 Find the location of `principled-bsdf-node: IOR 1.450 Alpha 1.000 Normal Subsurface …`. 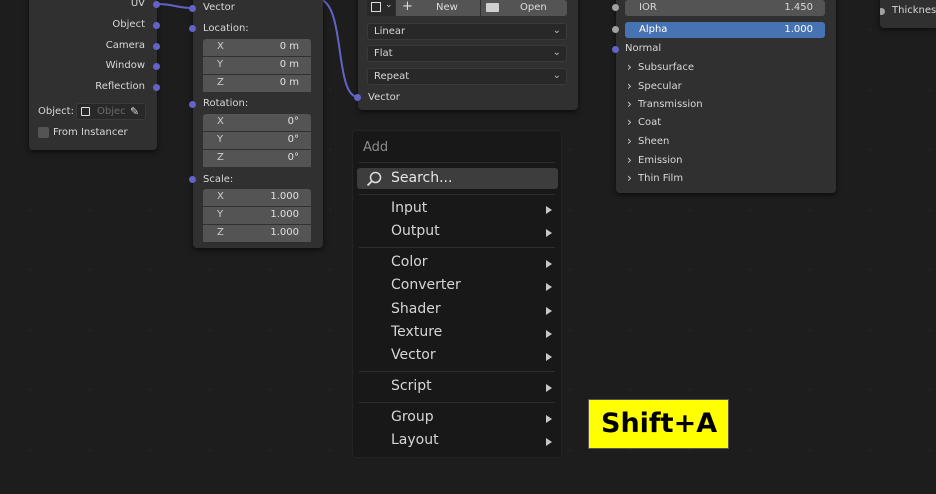

principled-bsdf-node: IOR 1.450 Alpha 1.000 Normal Subsurface … is located at coordinates (724, 96).